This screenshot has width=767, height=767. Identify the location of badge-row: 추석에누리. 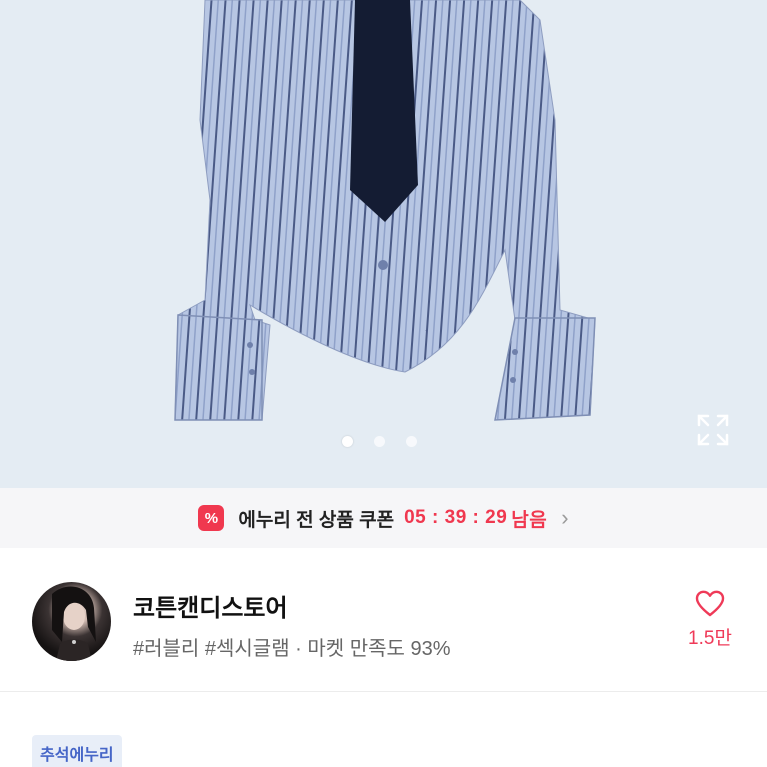
(77, 751).